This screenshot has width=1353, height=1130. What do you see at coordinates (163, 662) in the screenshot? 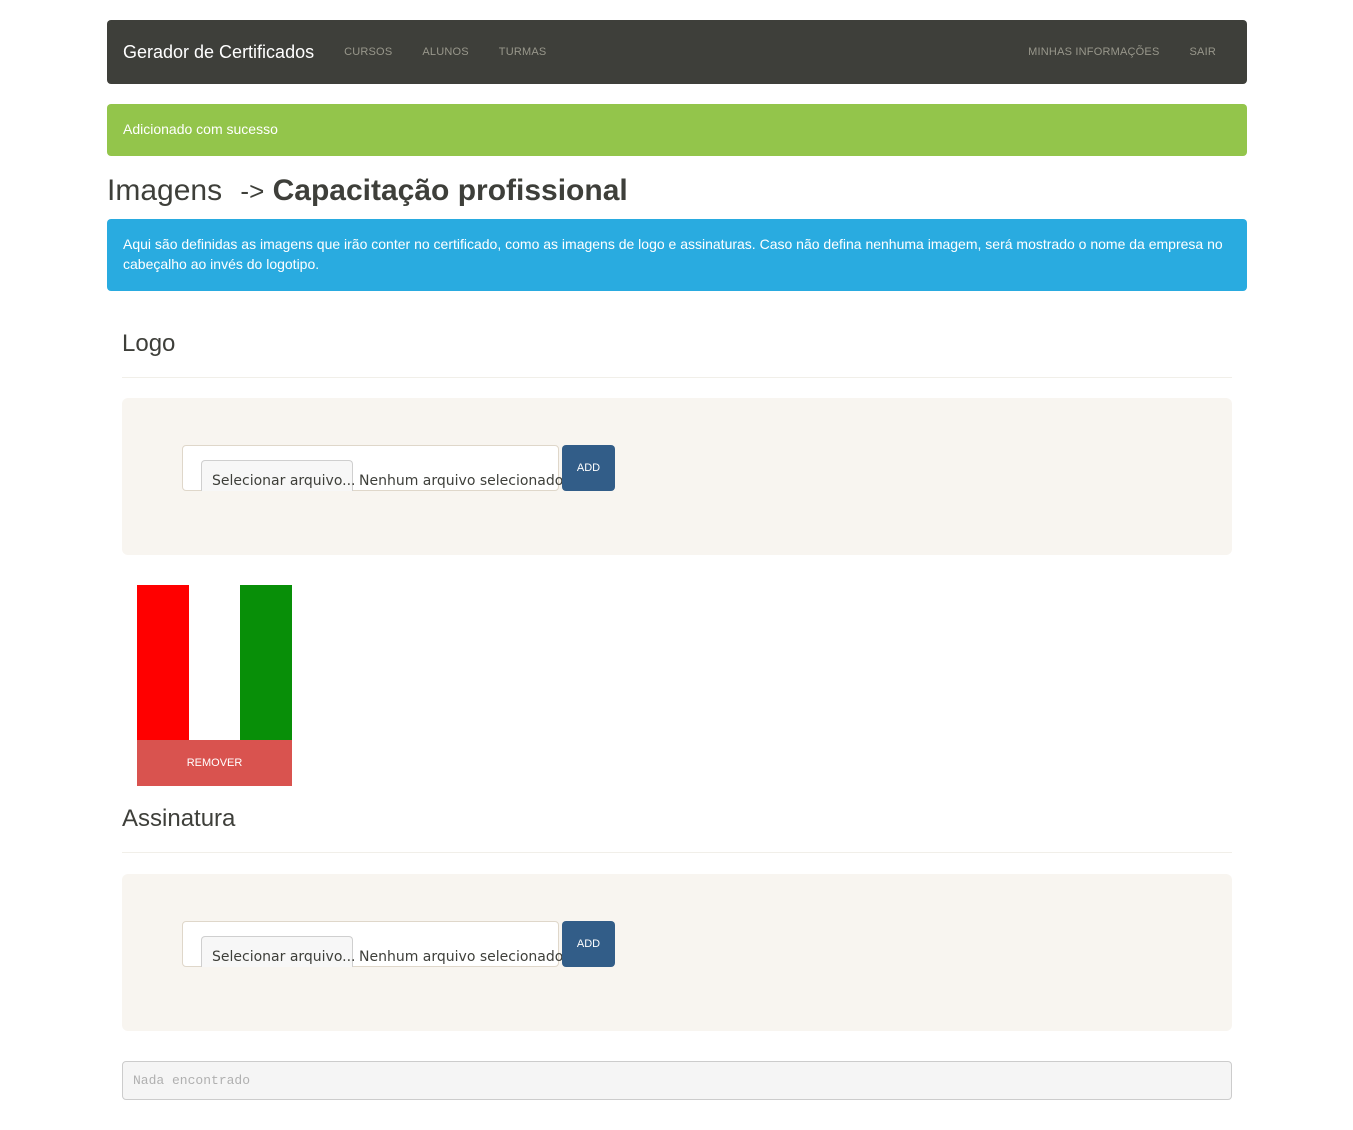
I see `logo-stripe-red` at bounding box center [163, 662].